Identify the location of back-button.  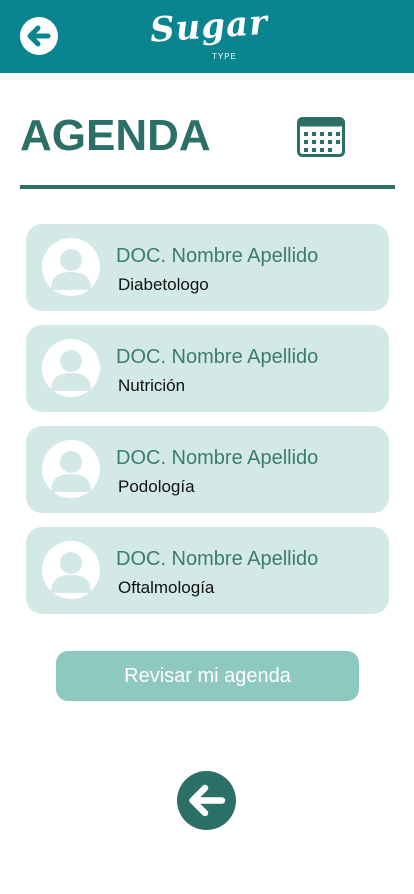
(39, 36).